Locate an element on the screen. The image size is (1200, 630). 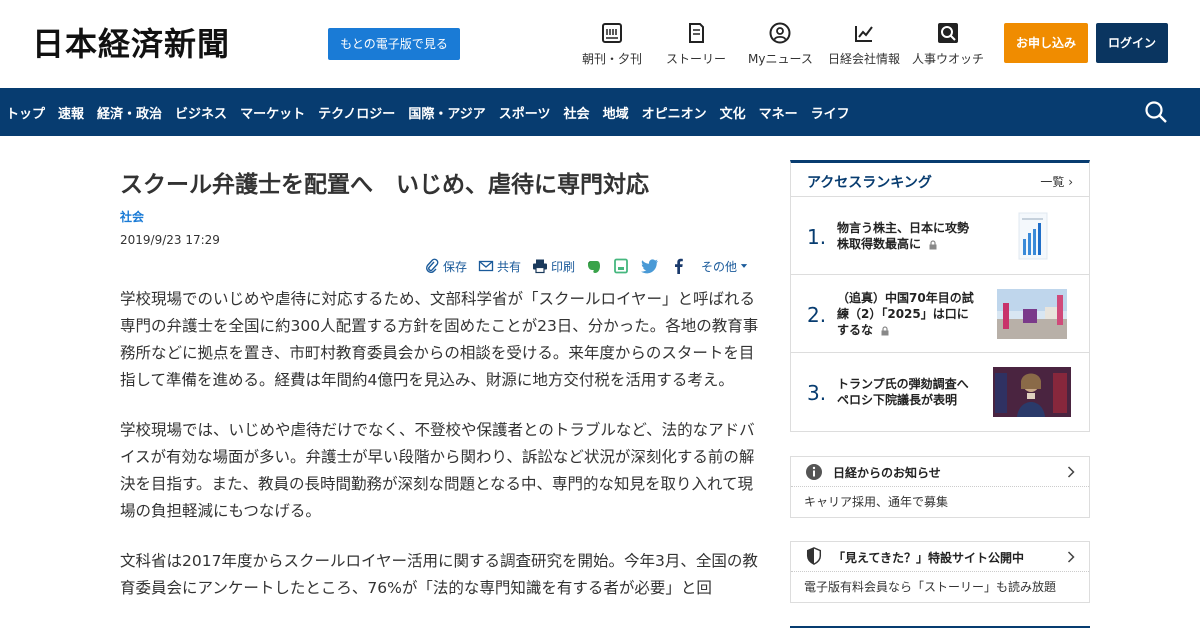
ranking-header: アクセスランキング 一覧 › is located at coordinates (940, 180).